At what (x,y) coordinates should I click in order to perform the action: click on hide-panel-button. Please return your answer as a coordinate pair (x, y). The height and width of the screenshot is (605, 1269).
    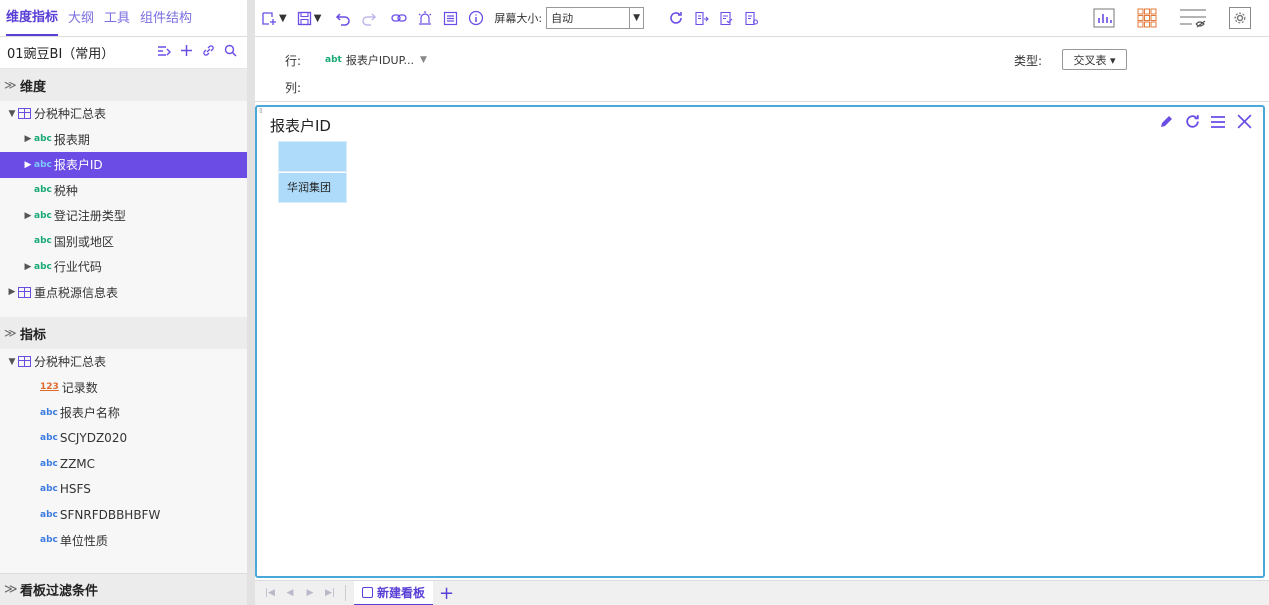
    Looking at the image, I should click on (1194, 18).